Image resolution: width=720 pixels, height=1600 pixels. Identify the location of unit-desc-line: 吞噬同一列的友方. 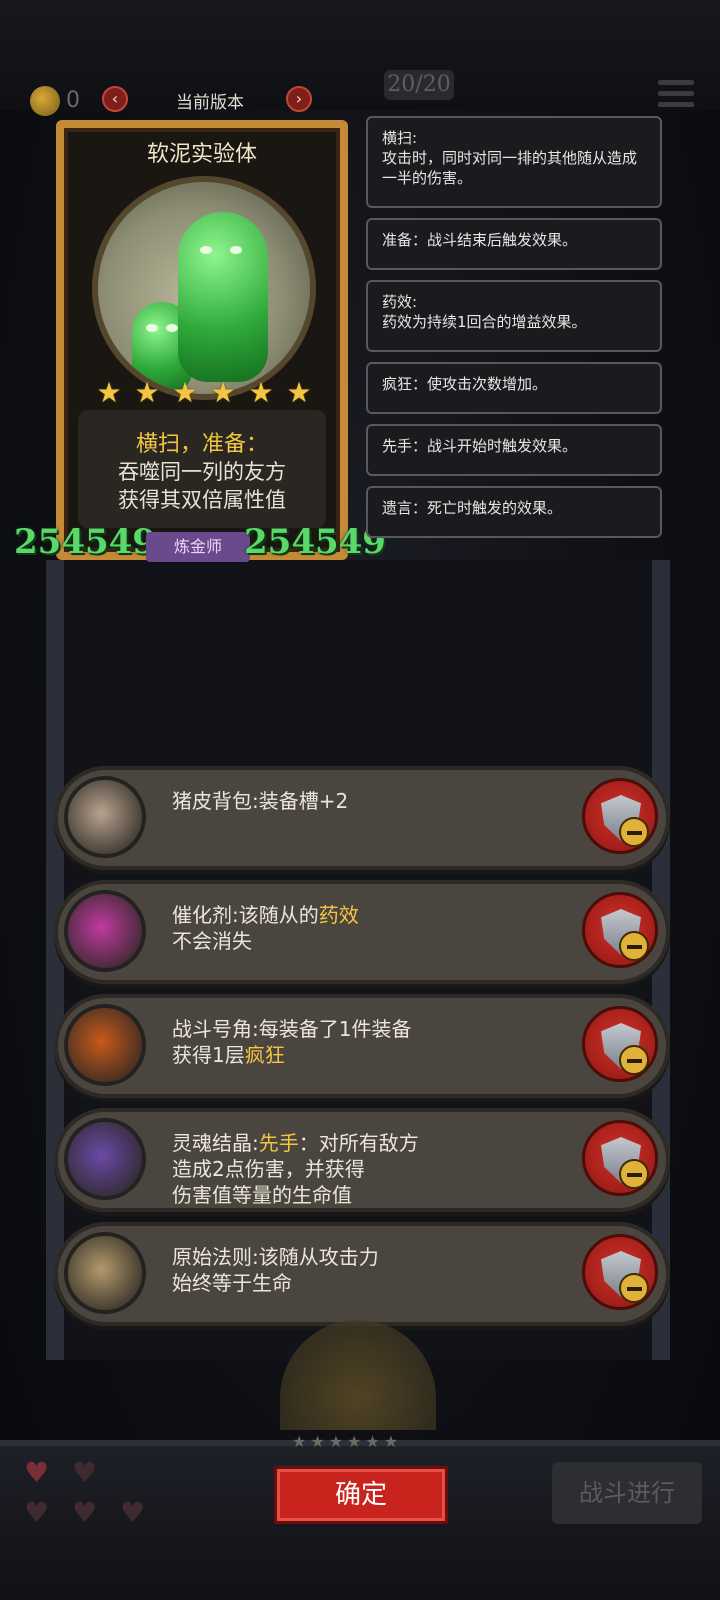
(202, 472).